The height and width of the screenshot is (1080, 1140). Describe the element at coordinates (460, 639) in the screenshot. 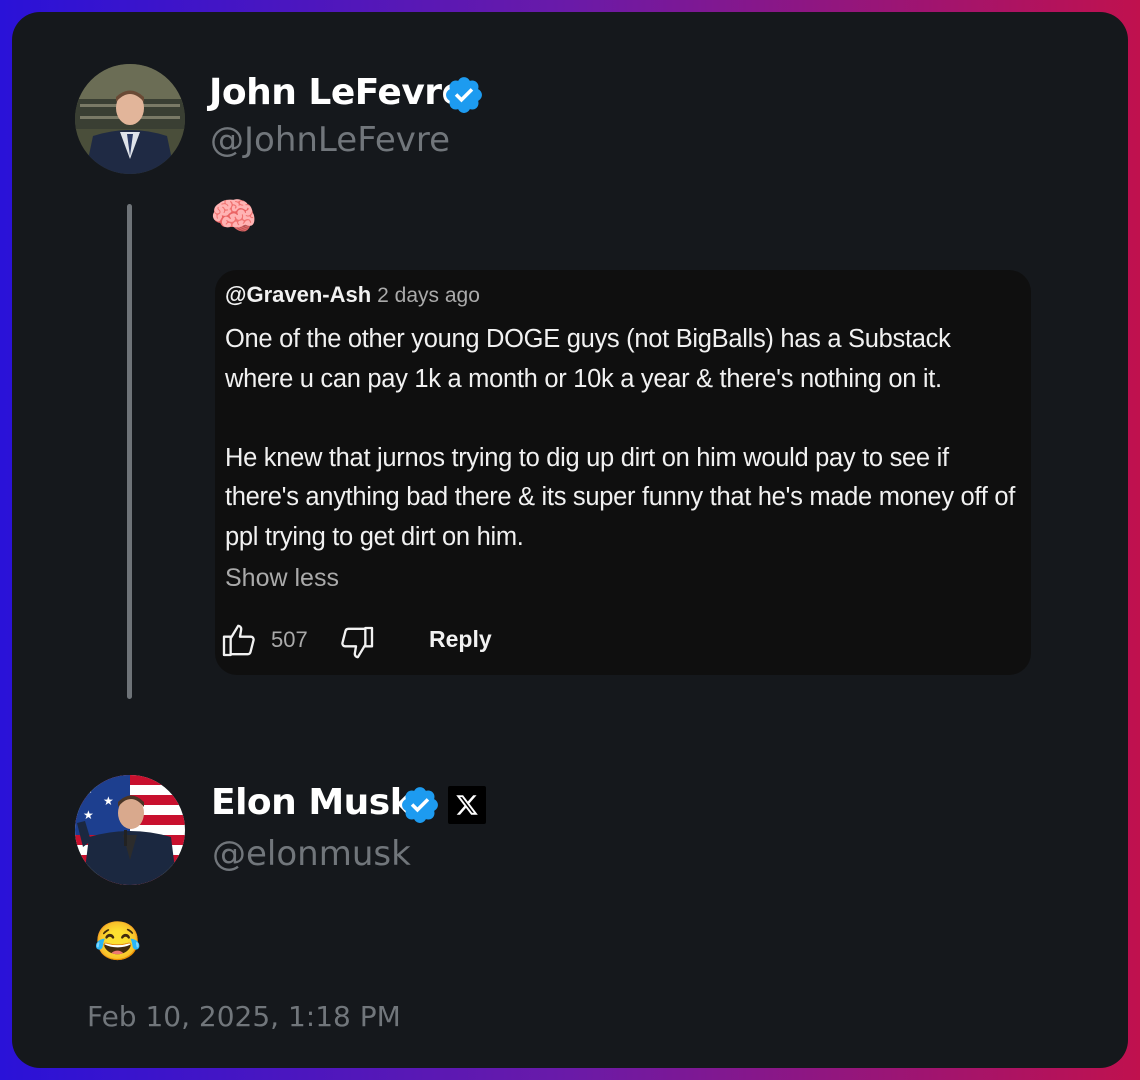

I see `reply-button: Reply` at that location.